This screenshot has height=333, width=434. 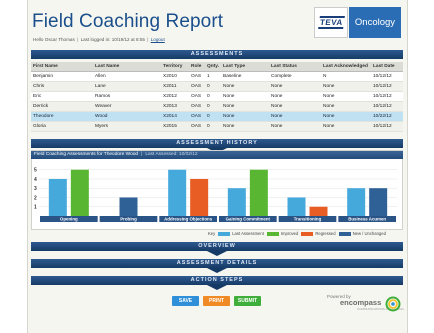 I want to click on table-cell: Weaver, so click(x=127, y=106).